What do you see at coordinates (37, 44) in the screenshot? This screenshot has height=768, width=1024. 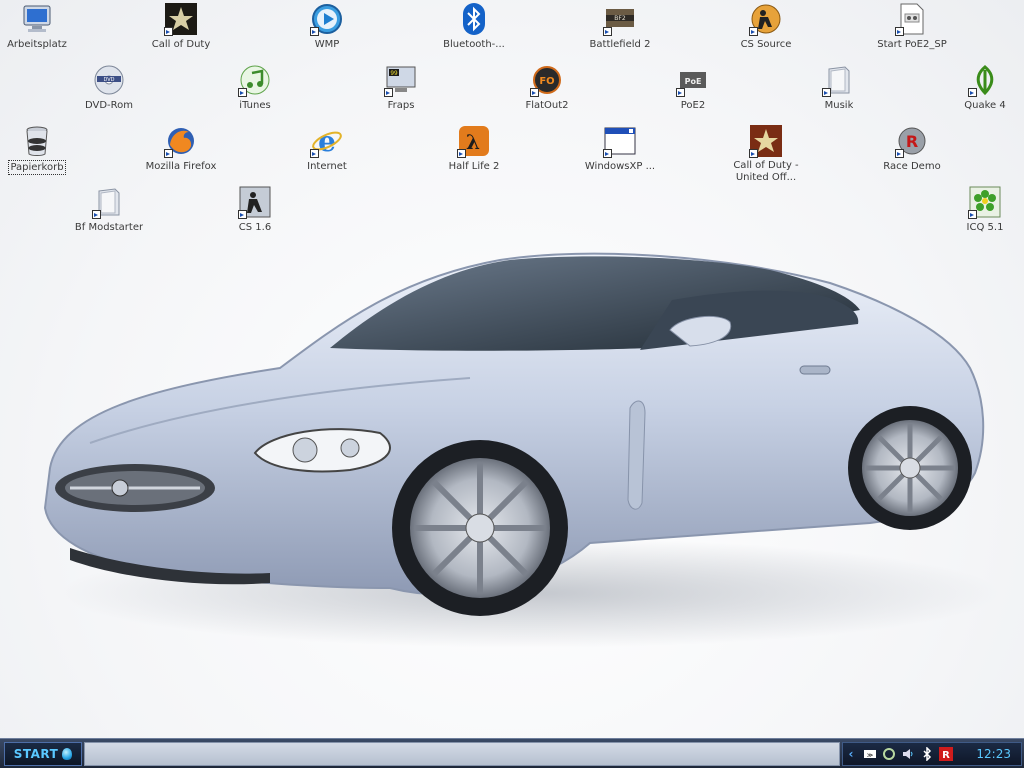 I see `desktop-icon-label: Arbeitsplatz` at bounding box center [37, 44].